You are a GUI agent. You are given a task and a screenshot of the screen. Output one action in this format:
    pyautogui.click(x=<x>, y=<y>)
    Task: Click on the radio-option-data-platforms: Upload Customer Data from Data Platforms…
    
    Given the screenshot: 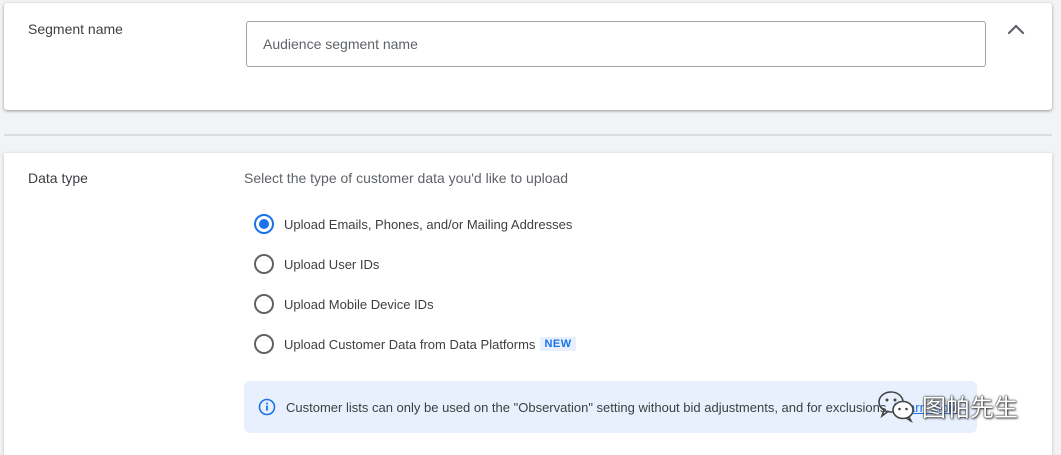 What is the action you would take?
    pyautogui.click(x=415, y=344)
    